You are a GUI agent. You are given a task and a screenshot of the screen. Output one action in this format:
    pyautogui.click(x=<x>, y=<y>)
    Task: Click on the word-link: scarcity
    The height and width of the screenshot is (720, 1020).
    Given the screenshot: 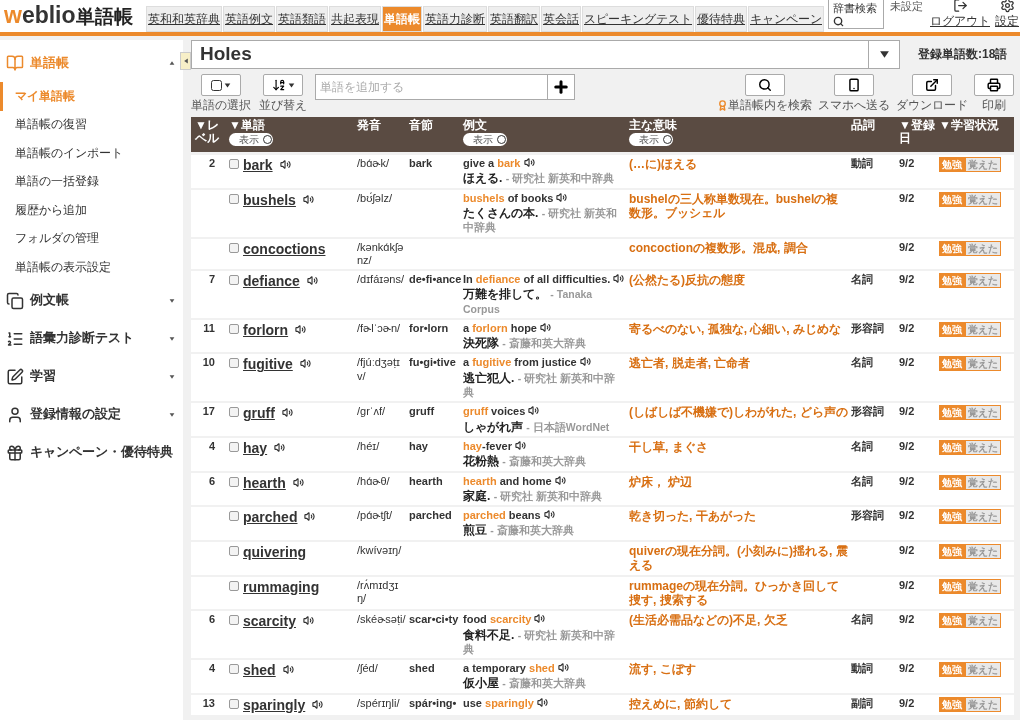 What is the action you would take?
    pyautogui.click(x=269, y=621)
    